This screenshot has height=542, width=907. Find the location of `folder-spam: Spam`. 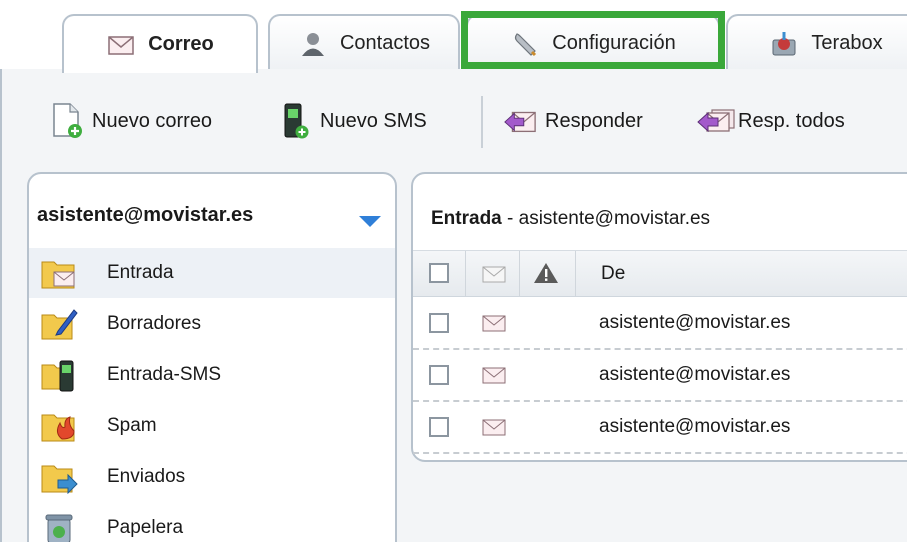

folder-spam: Spam is located at coordinates (212, 426).